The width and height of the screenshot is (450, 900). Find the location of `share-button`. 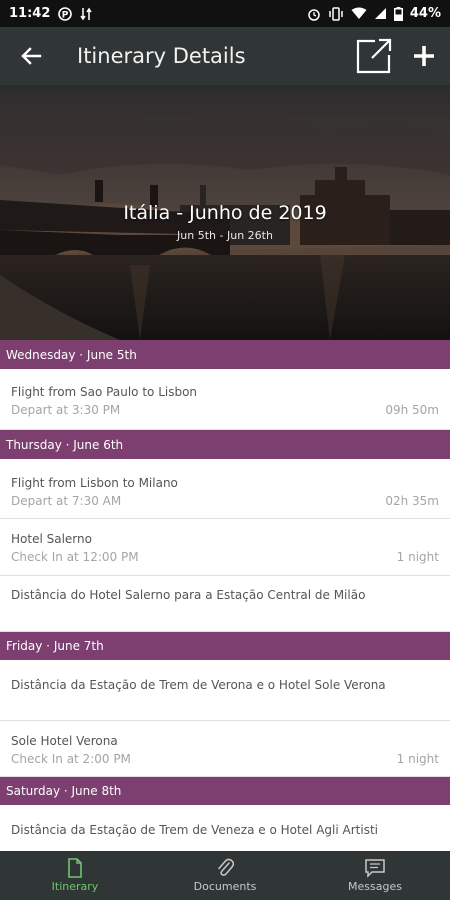

share-button is located at coordinates (374, 56).